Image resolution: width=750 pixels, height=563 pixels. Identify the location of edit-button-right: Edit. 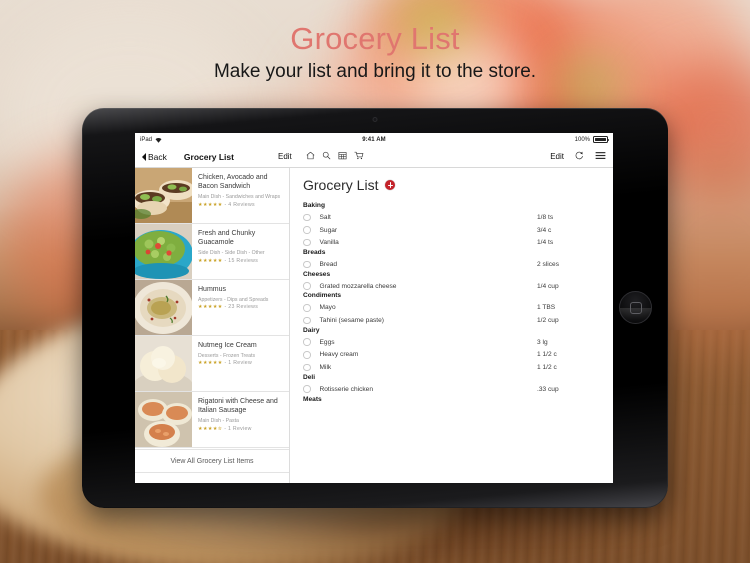
(557, 156).